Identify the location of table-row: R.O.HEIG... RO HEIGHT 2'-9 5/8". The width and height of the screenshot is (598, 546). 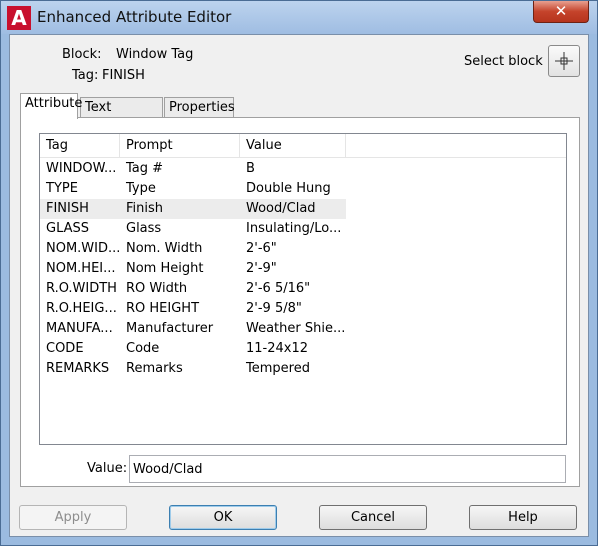
(193, 309).